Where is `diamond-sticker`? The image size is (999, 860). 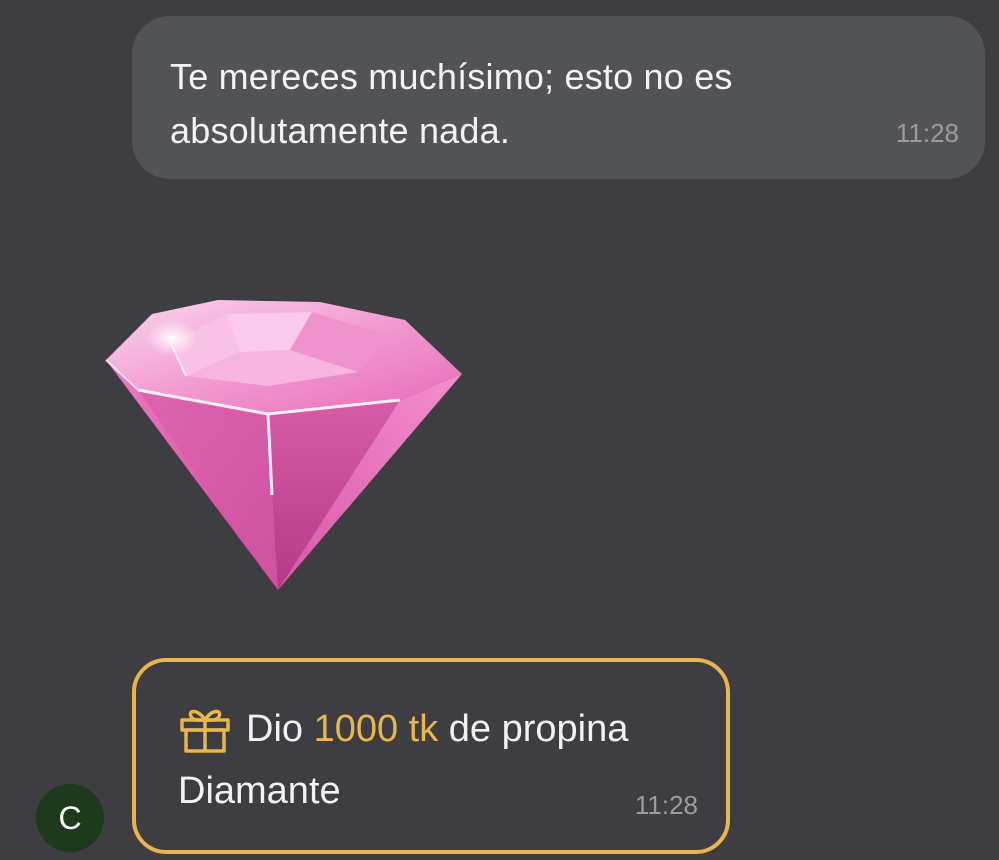 diamond-sticker is located at coordinates (284, 442).